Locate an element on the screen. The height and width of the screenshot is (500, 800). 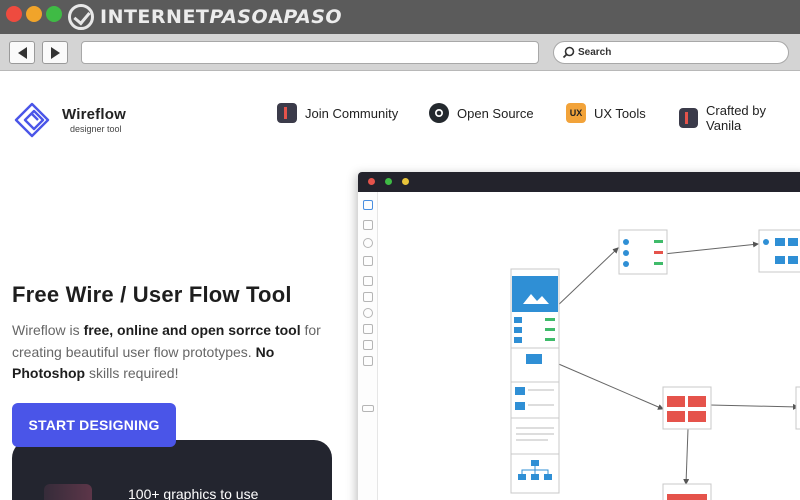
graphics-promo-card: 100+ graphics to use is located at coordinates (172, 470).